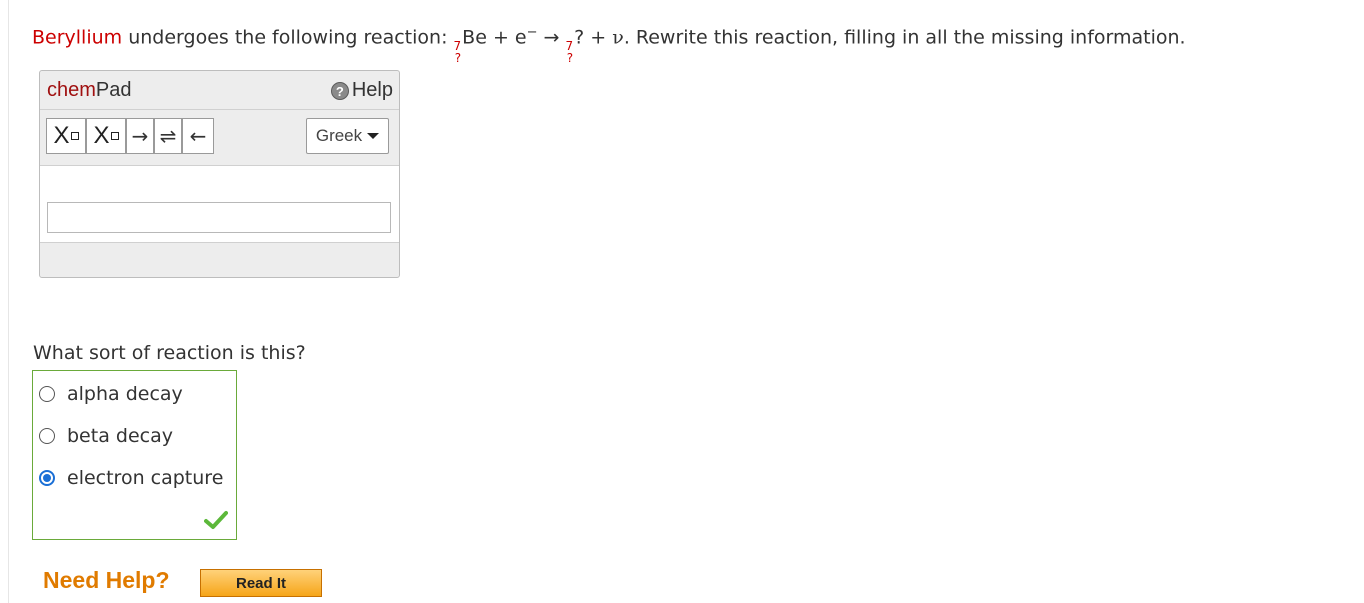  What do you see at coordinates (8, 301) in the screenshot?
I see `left-border-rule` at bounding box center [8, 301].